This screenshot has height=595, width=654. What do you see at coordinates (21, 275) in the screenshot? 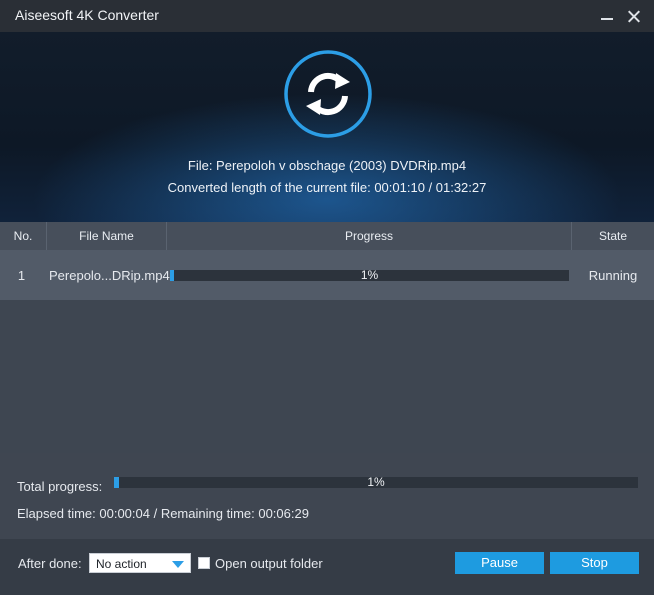
I see `row-number: 1` at bounding box center [21, 275].